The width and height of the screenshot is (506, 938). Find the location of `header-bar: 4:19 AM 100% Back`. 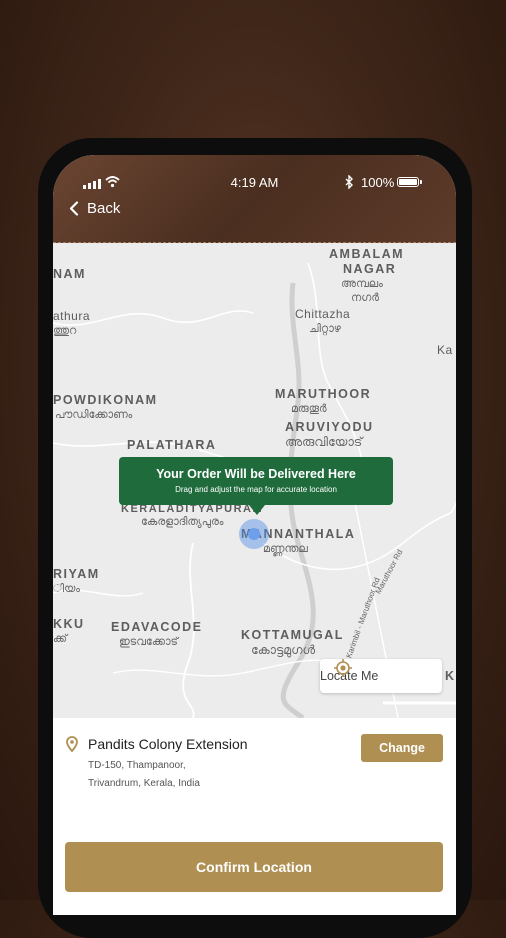

header-bar: 4:19 AM 100% Back is located at coordinates (254, 199).